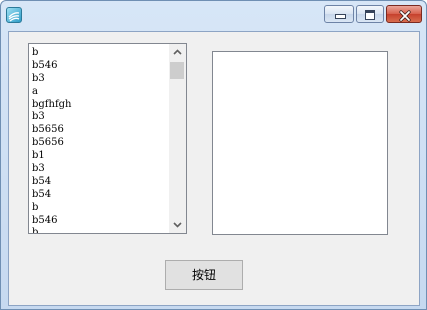 Image resolution: width=427 pixels, height=310 pixels. What do you see at coordinates (213, 16) in the screenshot?
I see `title-bar` at bounding box center [213, 16].